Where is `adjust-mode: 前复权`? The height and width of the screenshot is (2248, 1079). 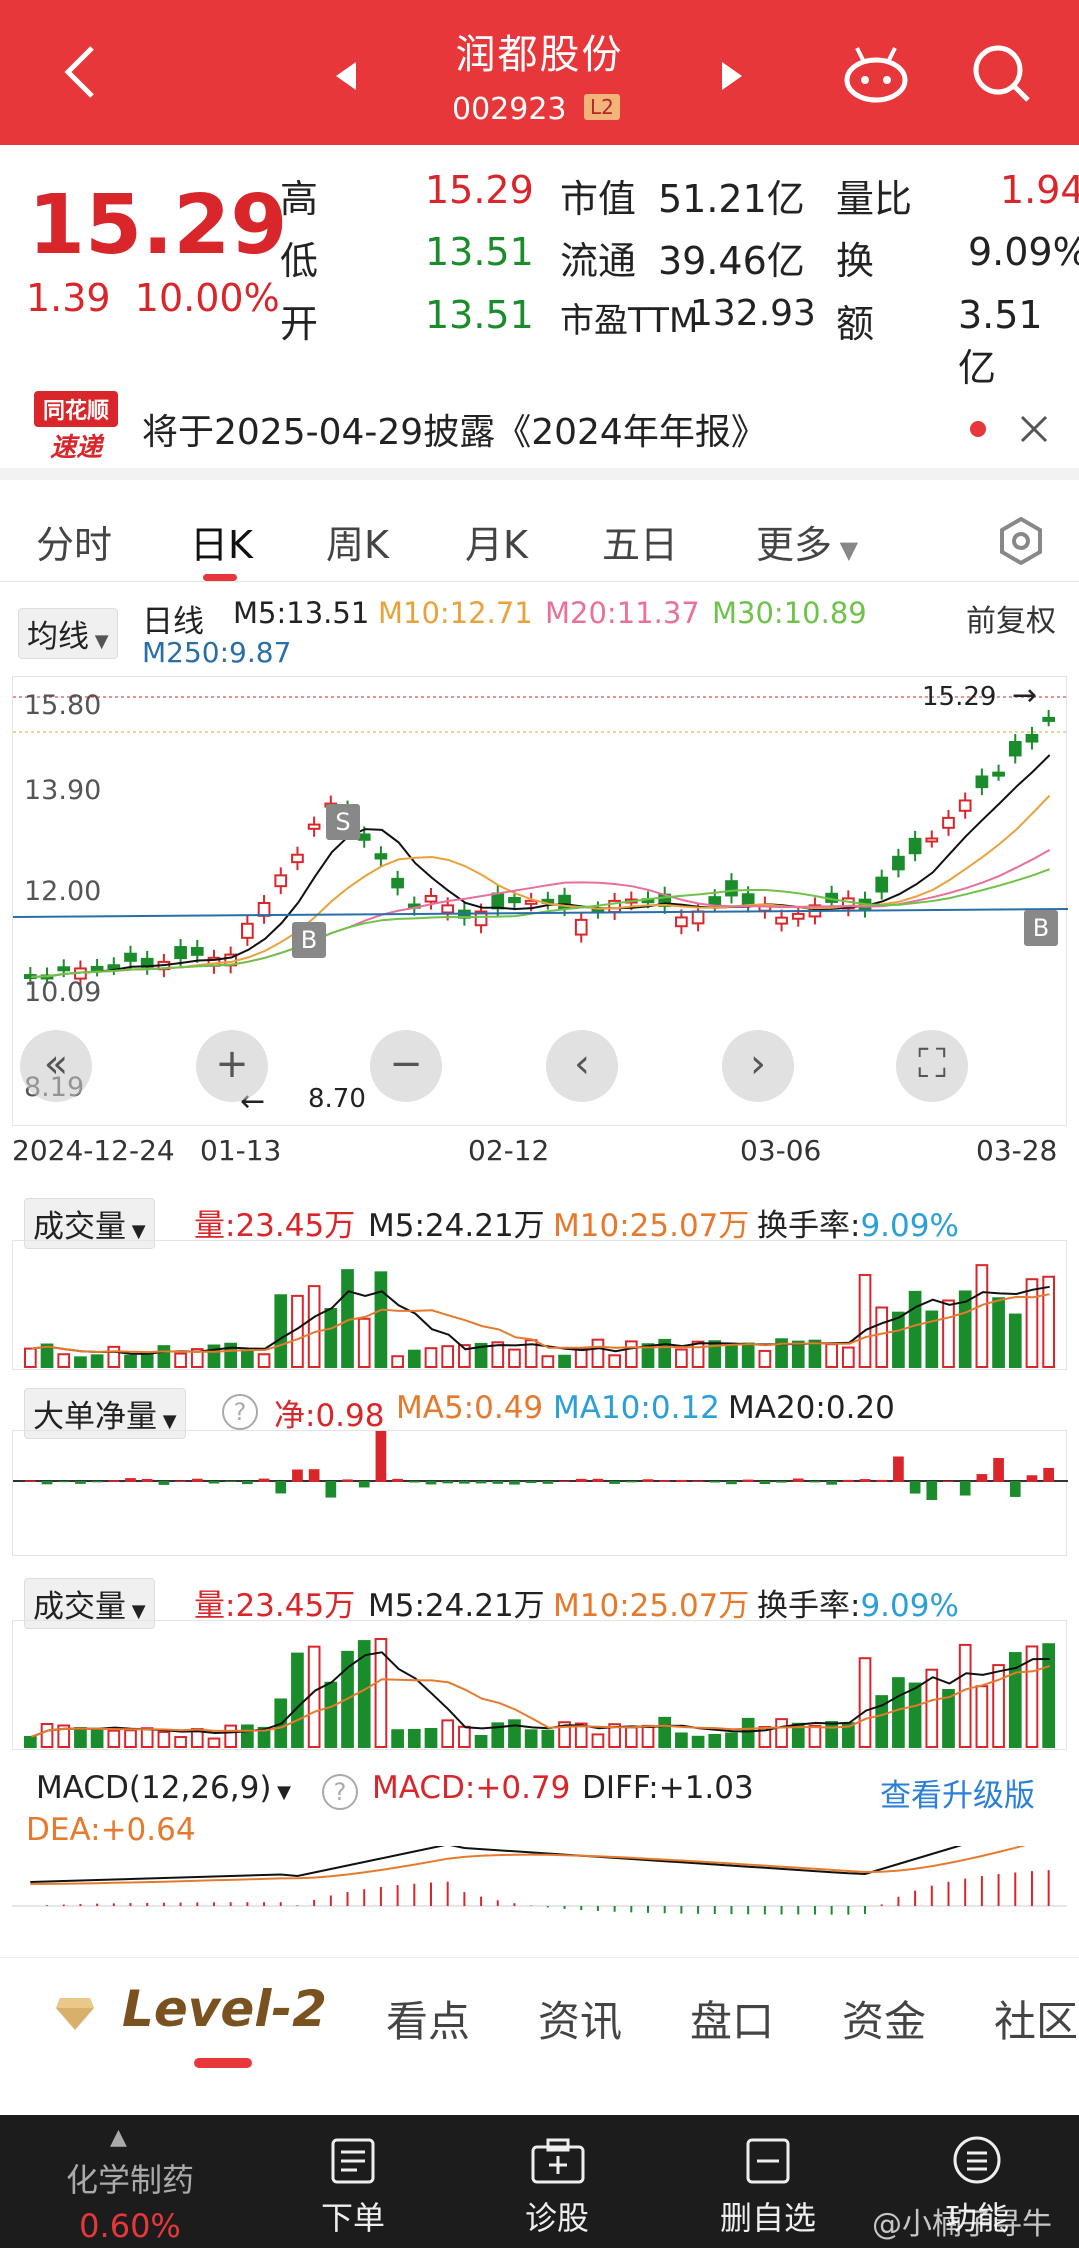
adjust-mode: 前复权 is located at coordinates (1011, 618).